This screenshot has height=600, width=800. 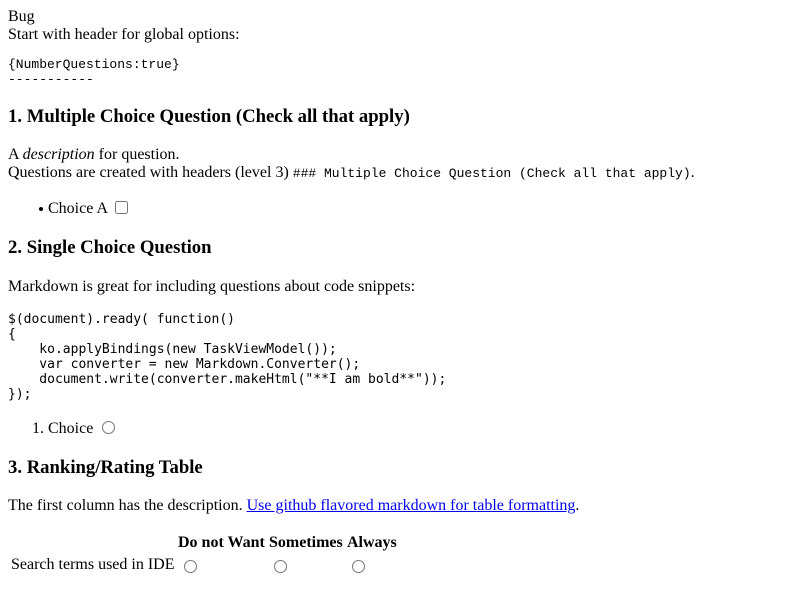 I want to click on q1-desc-emphasis: description, so click(x=58, y=154).